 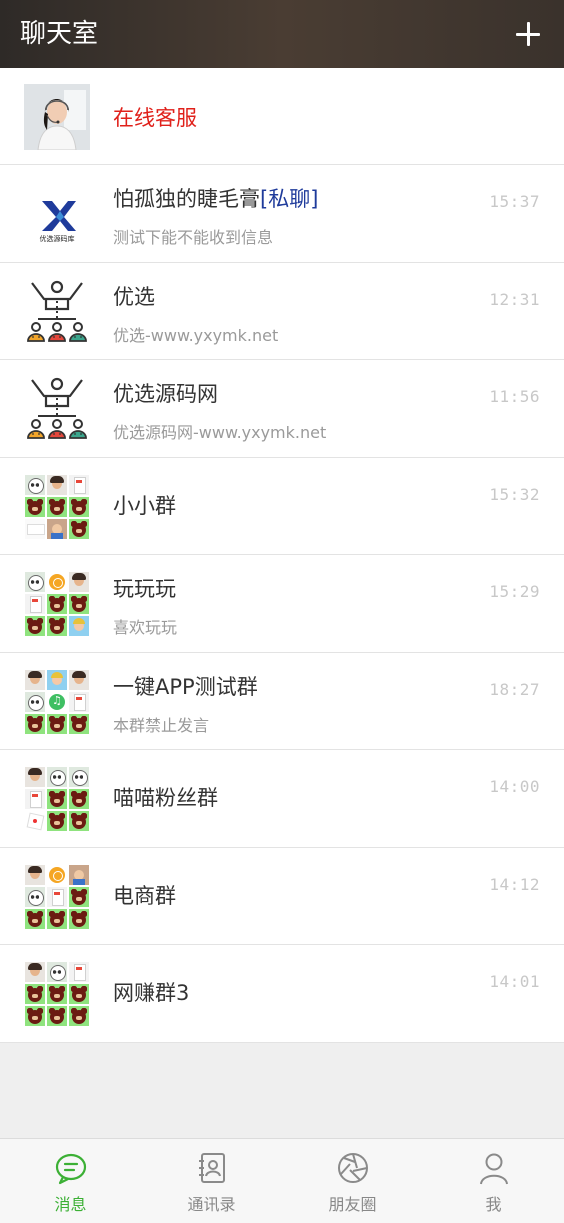 I want to click on chat-time: 14:01, so click(x=514, y=981).